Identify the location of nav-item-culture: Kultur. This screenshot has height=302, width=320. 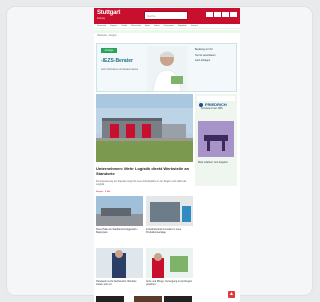
(157, 26).